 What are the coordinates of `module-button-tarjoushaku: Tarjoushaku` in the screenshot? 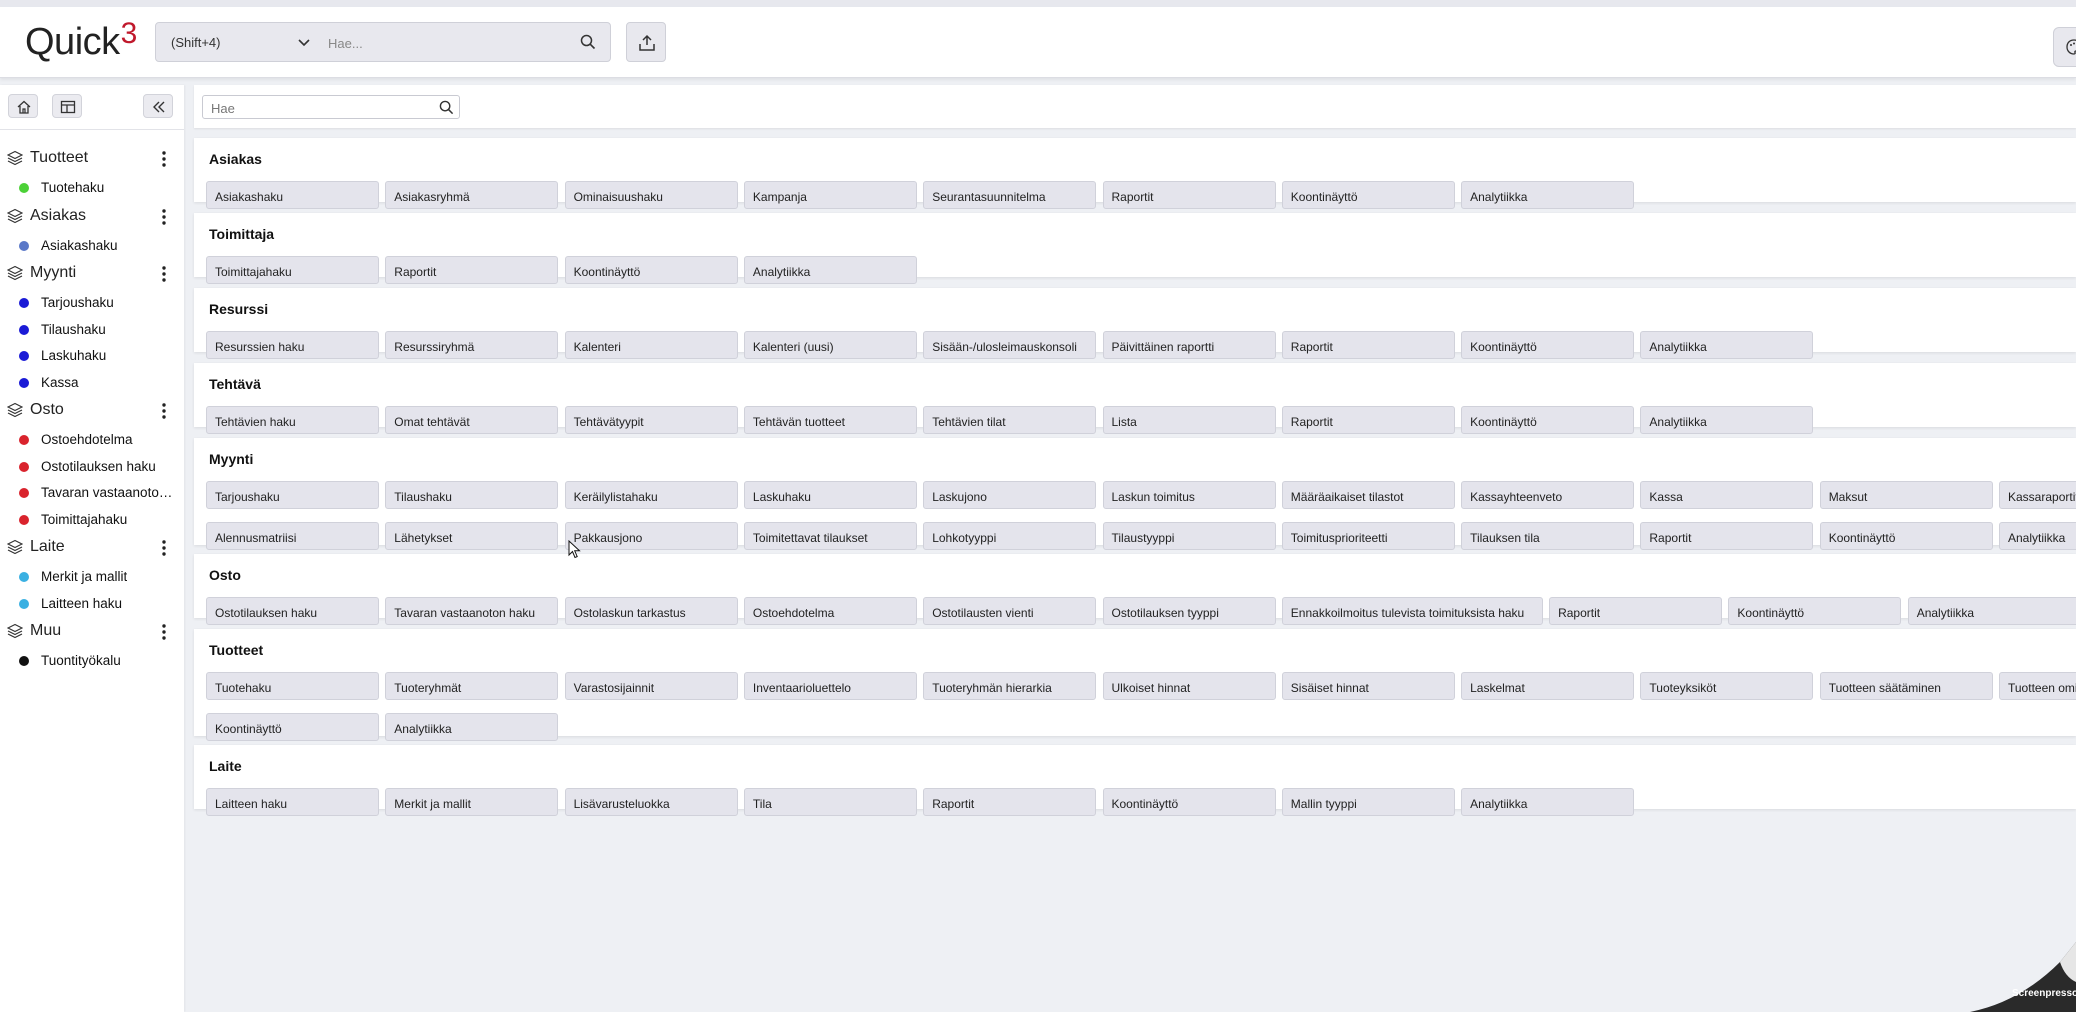 It's located at (292, 495).